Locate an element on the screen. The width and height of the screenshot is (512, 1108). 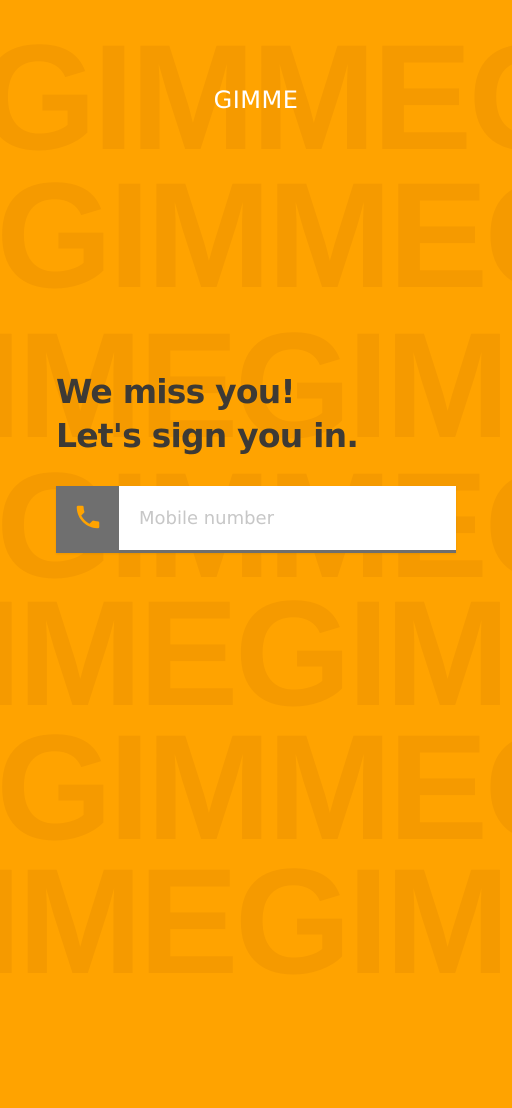
app-logo: GIMME is located at coordinates (256, 100).